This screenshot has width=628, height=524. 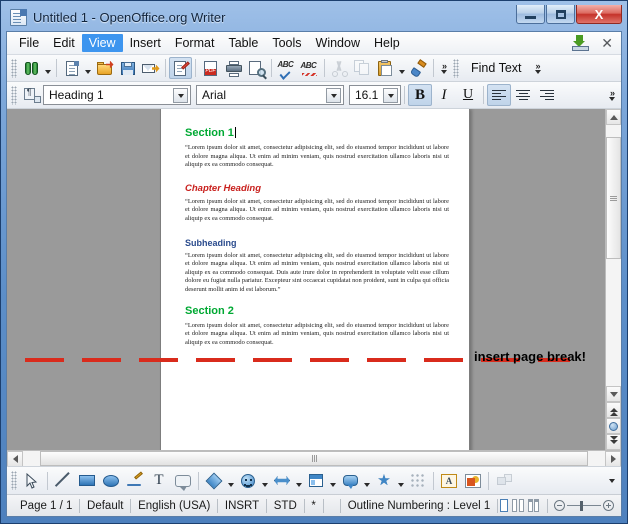 What do you see at coordinates (613, 394) in the screenshot?
I see `scroll-down-arrow` at bounding box center [613, 394].